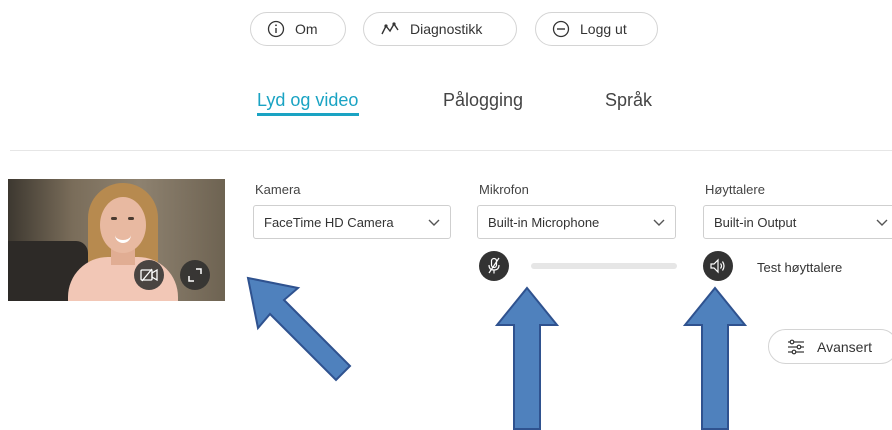 Image resolution: width=892 pixels, height=430 pixels. I want to click on mic-mute-button, so click(494, 266).